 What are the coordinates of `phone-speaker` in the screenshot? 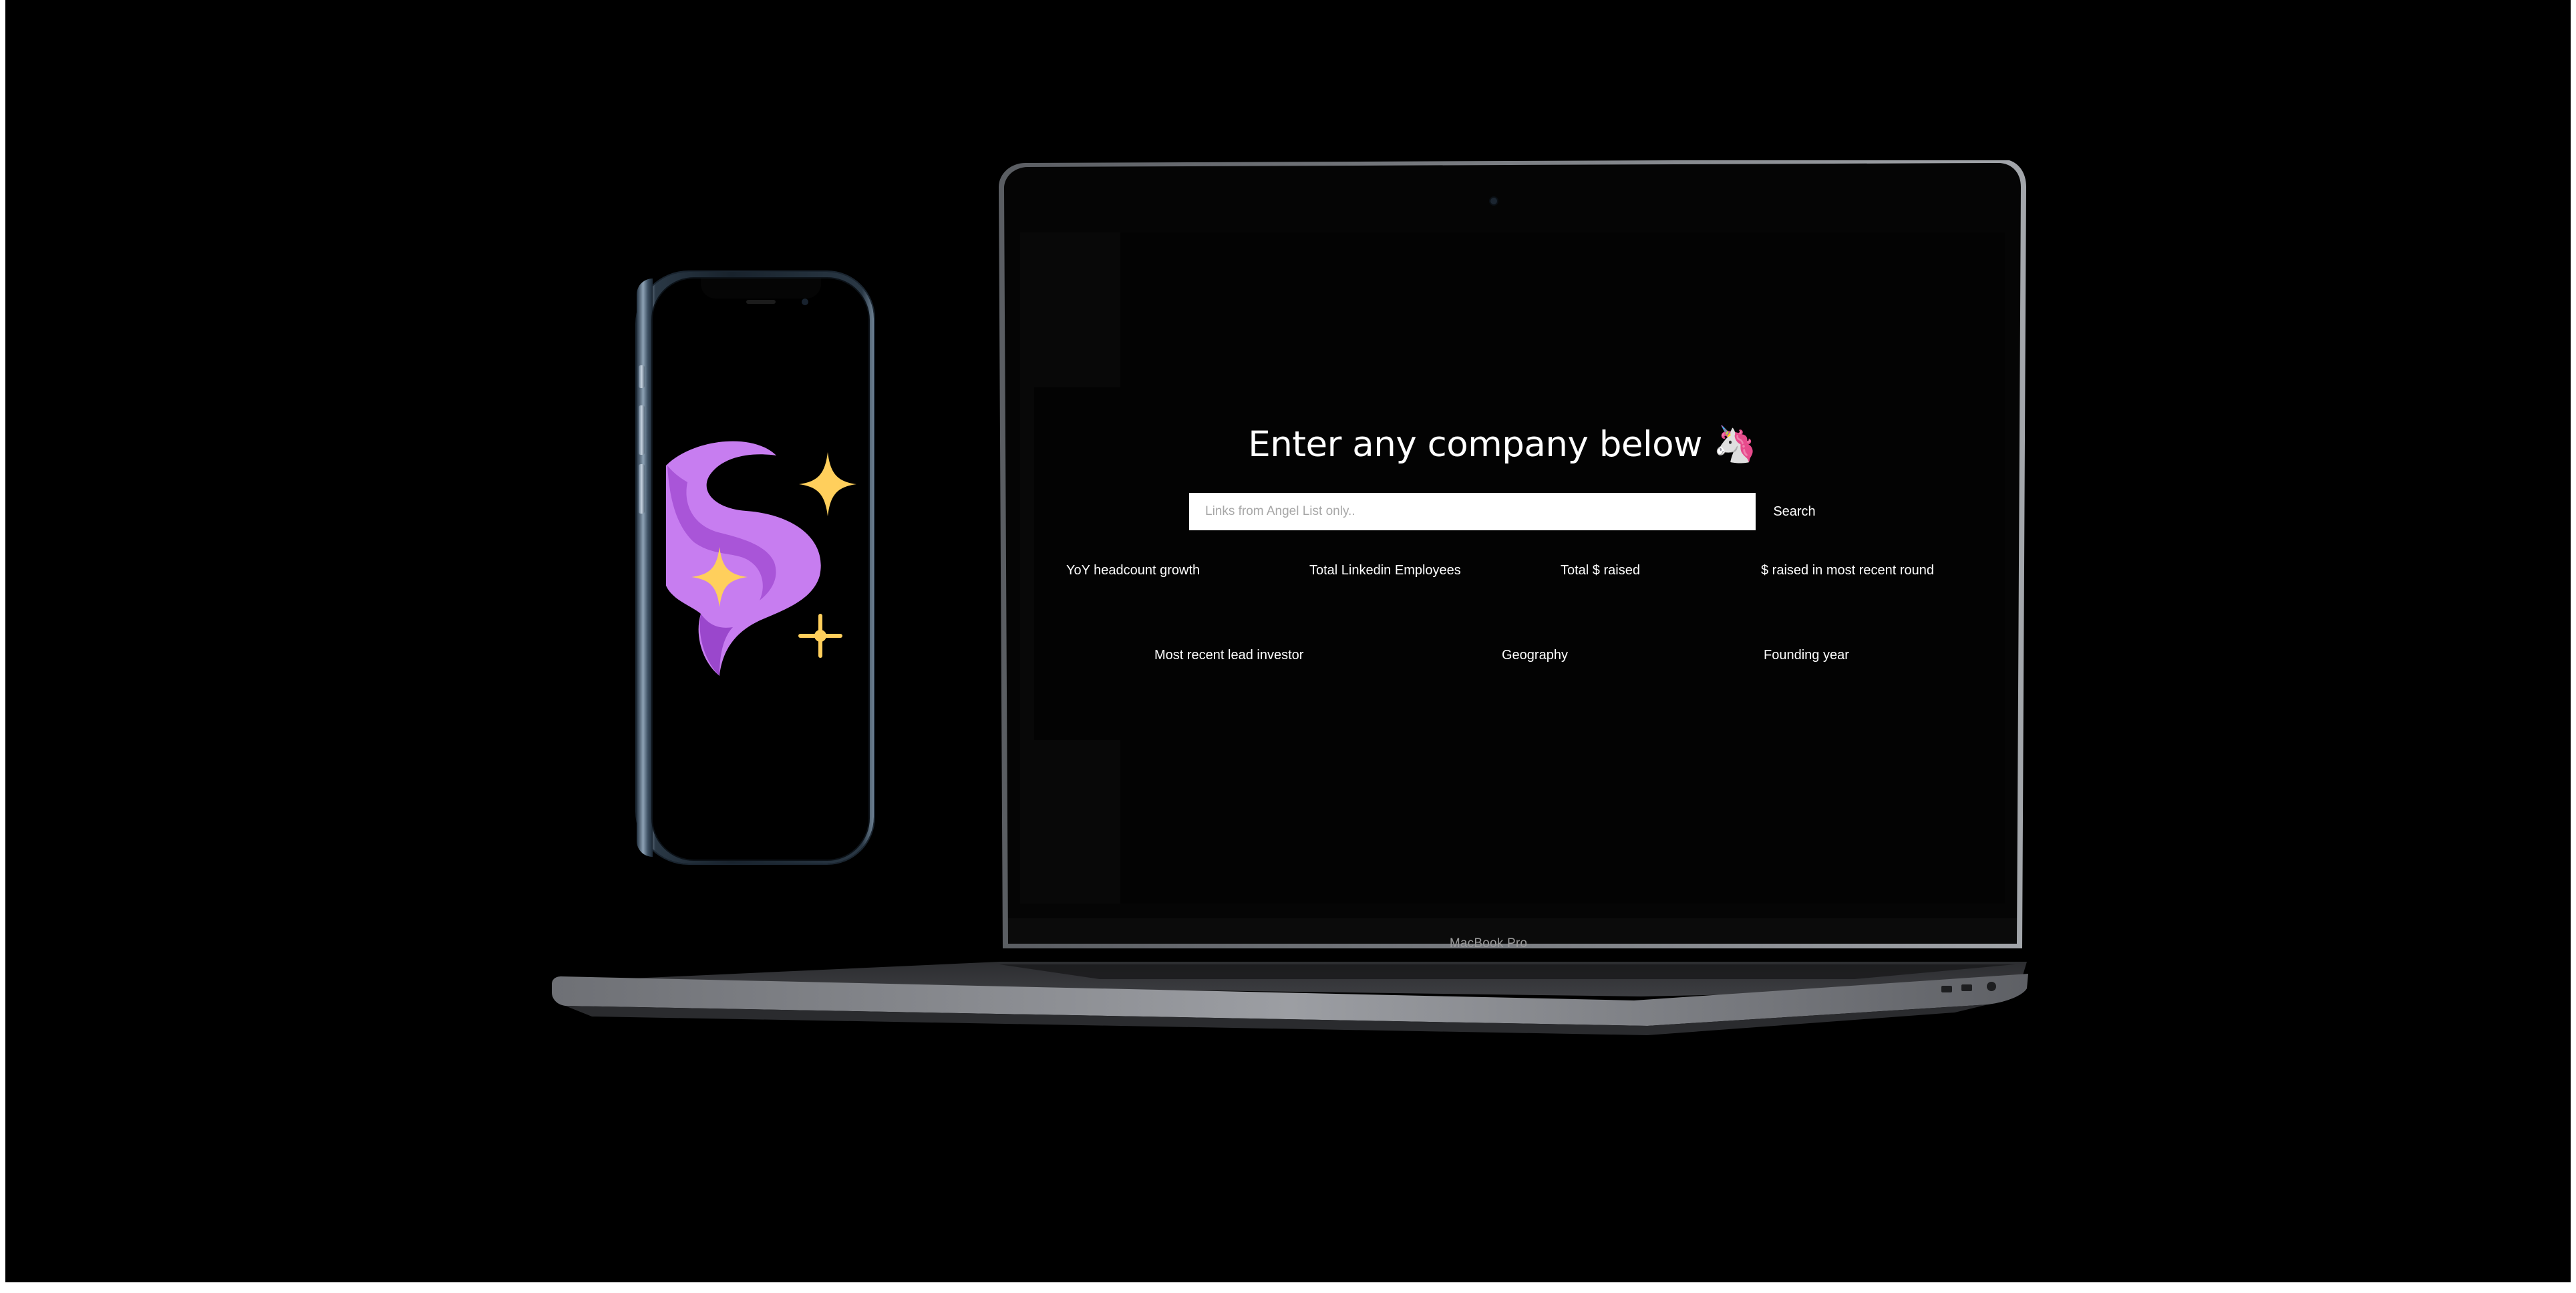 It's located at (761, 302).